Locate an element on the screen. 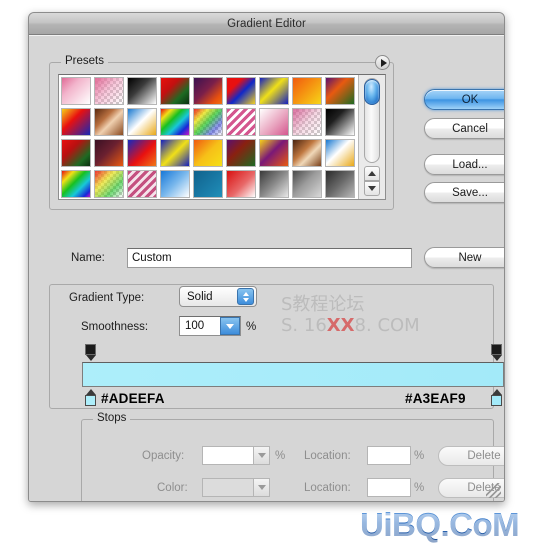 The width and height of the screenshot is (533, 549). cancel-button: Cancel is located at coordinates (464, 128).